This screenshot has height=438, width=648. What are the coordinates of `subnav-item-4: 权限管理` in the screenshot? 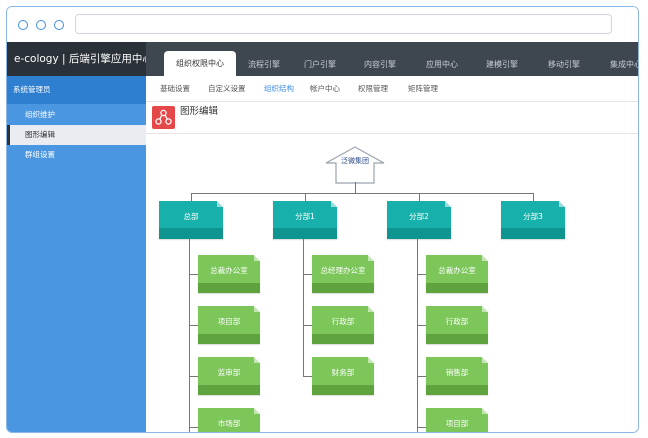 It's located at (373, 89).